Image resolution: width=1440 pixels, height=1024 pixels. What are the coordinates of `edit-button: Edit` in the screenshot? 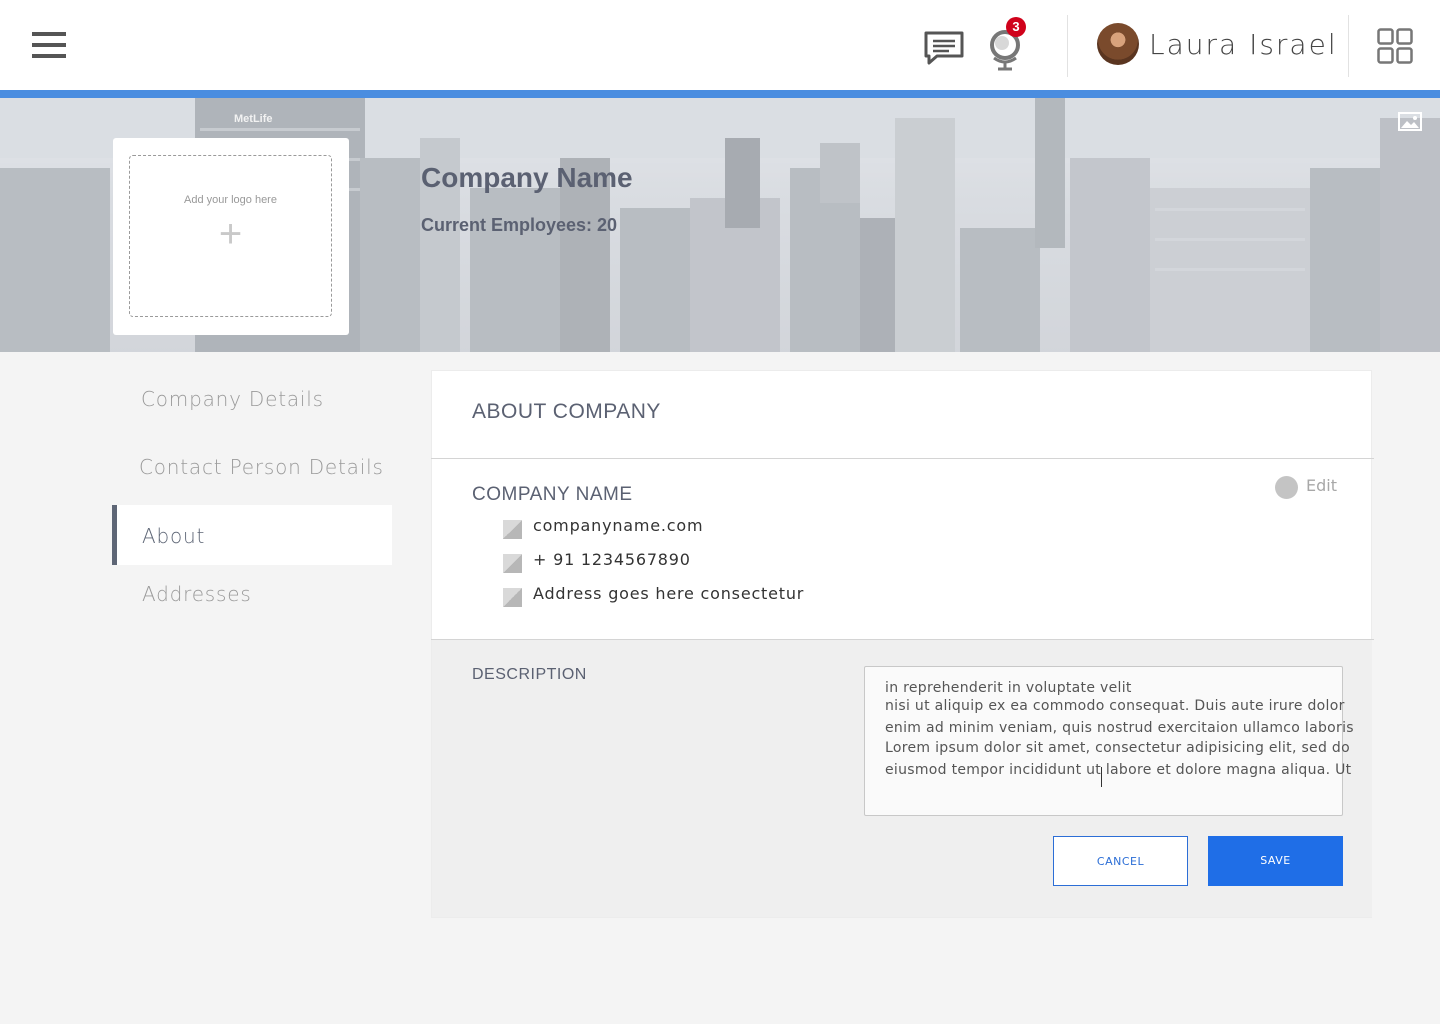 It's located at (1321, 485).